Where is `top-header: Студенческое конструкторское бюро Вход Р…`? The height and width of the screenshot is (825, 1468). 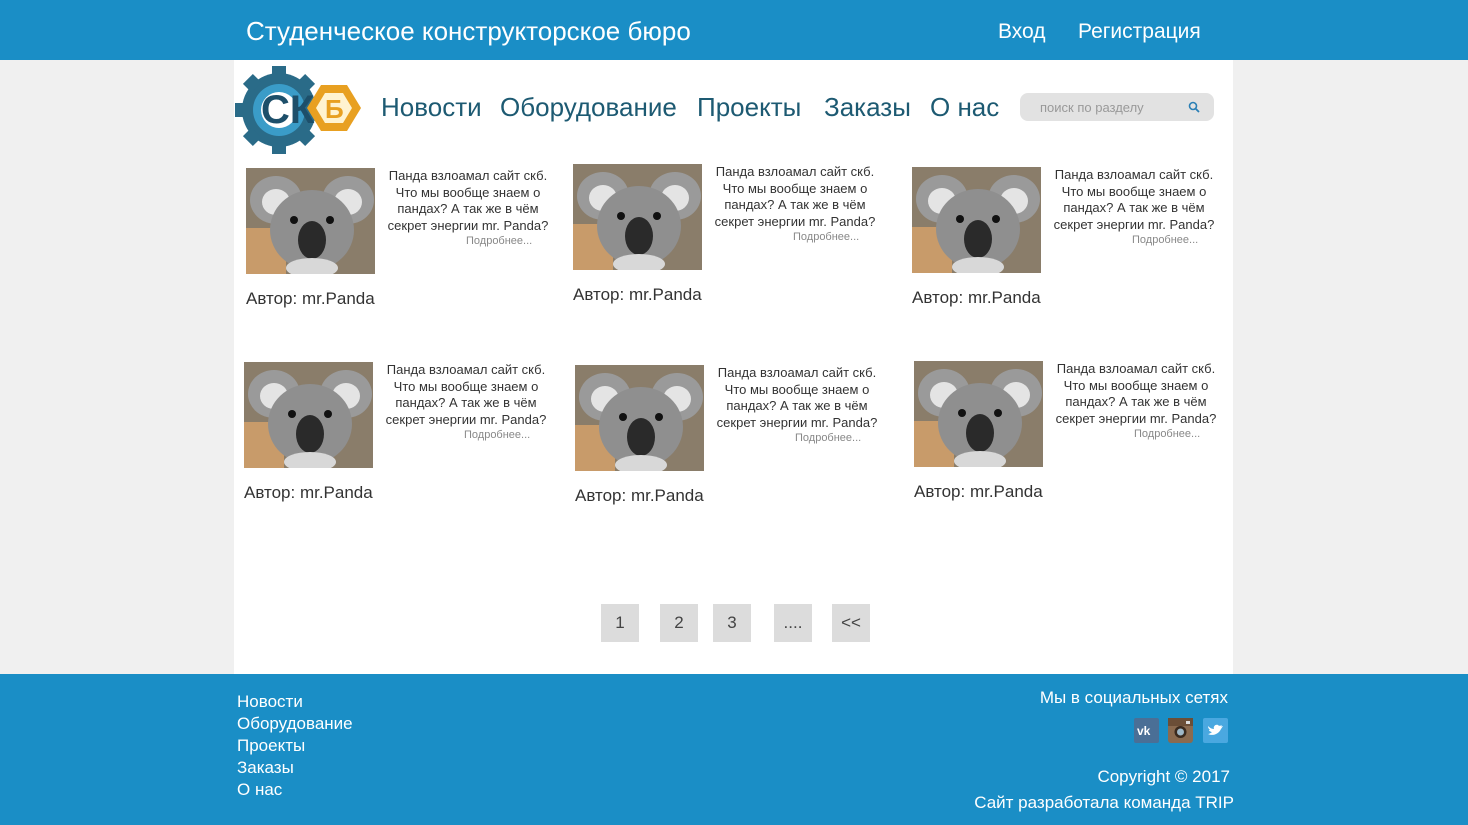
top-header: Студенческое конструкторское бюро Вход Р… is located at coordinates (734, 30).